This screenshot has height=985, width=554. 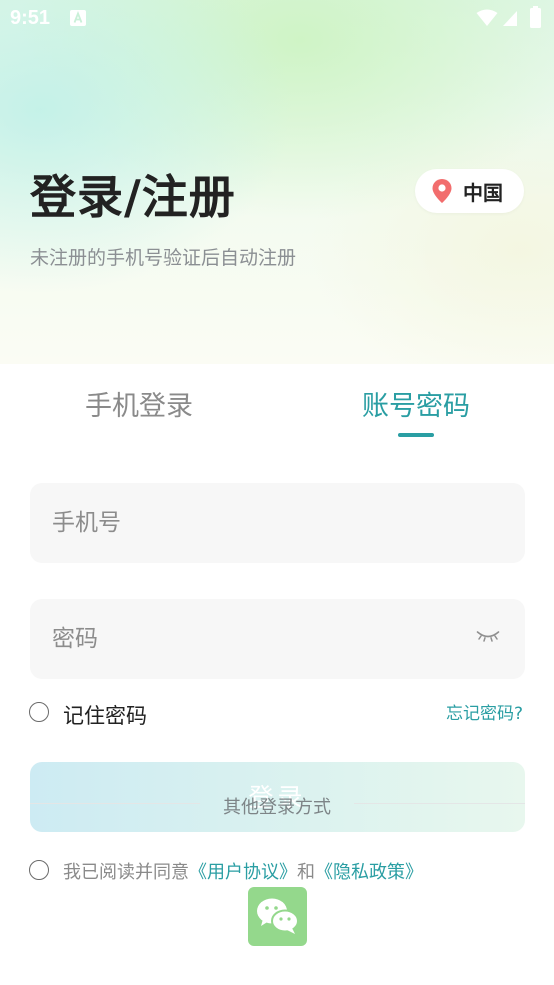 What do you see at coordinates (483, 192) in the screenshot?
I see `region-label: 中国` at bounding box center [483, 192].